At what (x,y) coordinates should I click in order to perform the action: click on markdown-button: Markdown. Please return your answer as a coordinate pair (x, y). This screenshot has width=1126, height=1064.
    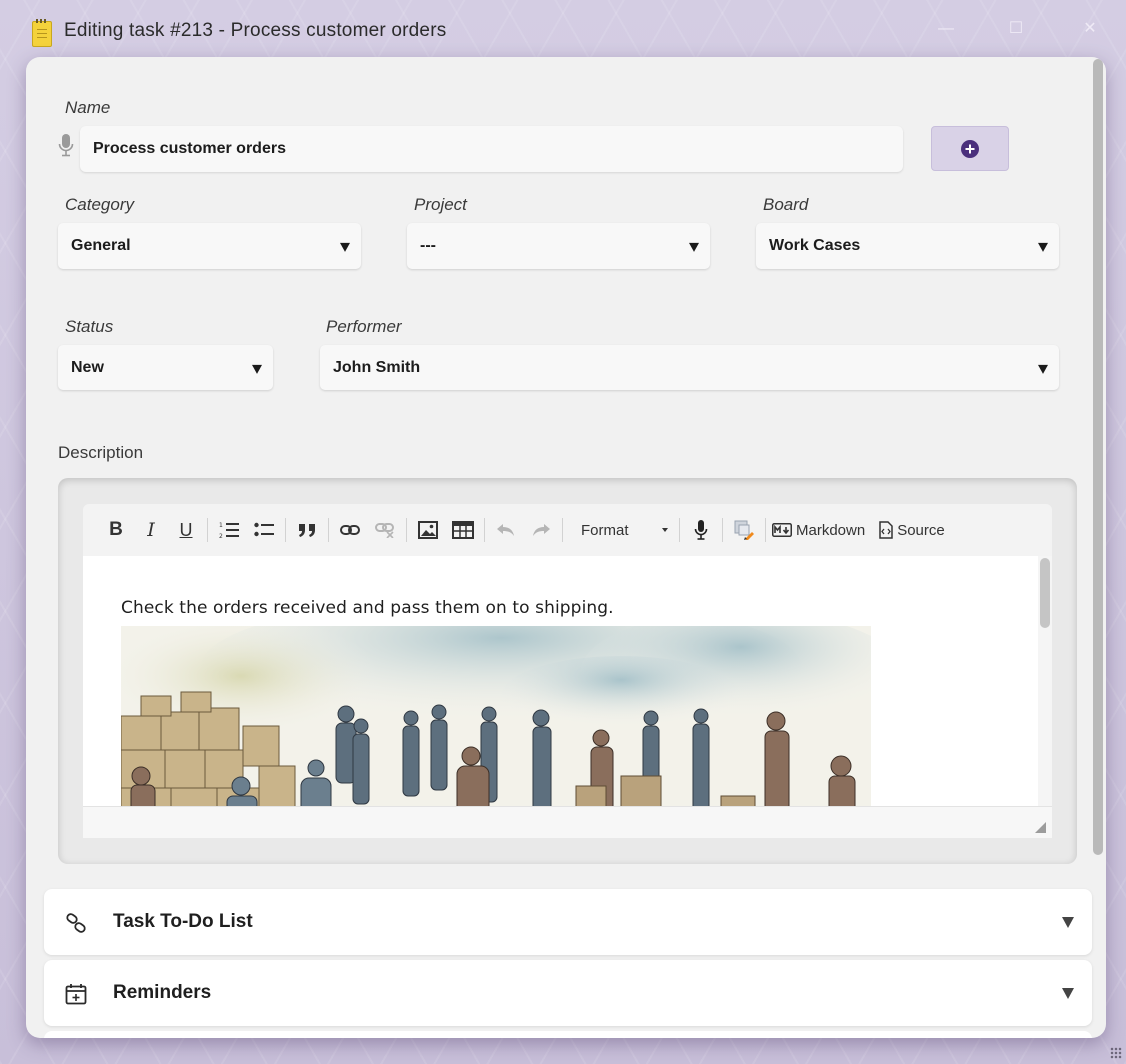
    Looking at the image, I should click on (818, 530).